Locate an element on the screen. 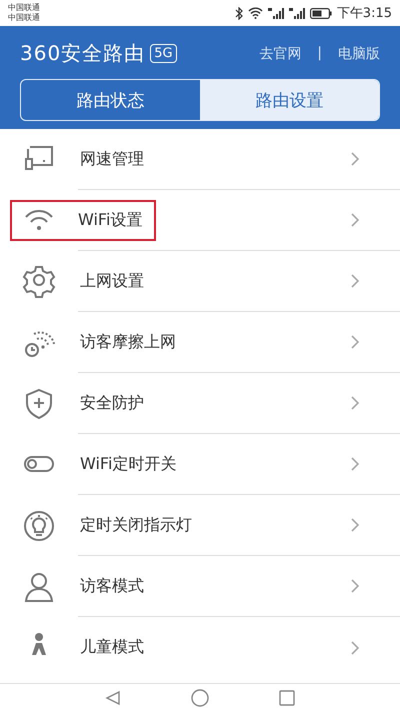 Image resolution: width=400 pixels, height=711 pixels. menu-item: 访客模式 is located at coordinates (118, 586).